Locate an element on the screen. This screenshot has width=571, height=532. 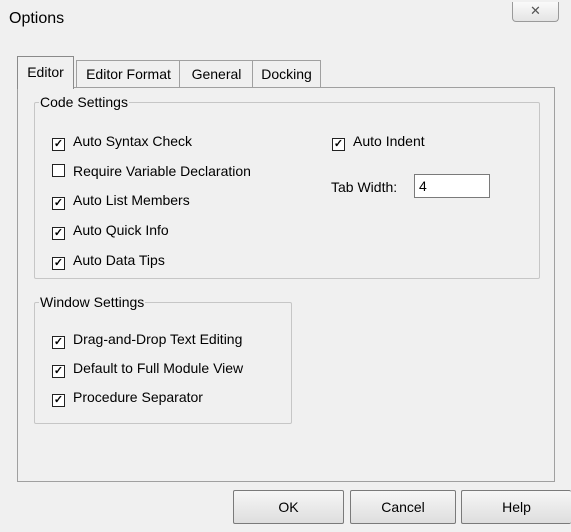
require-variable-declaration-option: Require Variable Declaration is located at coordinates (151, 171).